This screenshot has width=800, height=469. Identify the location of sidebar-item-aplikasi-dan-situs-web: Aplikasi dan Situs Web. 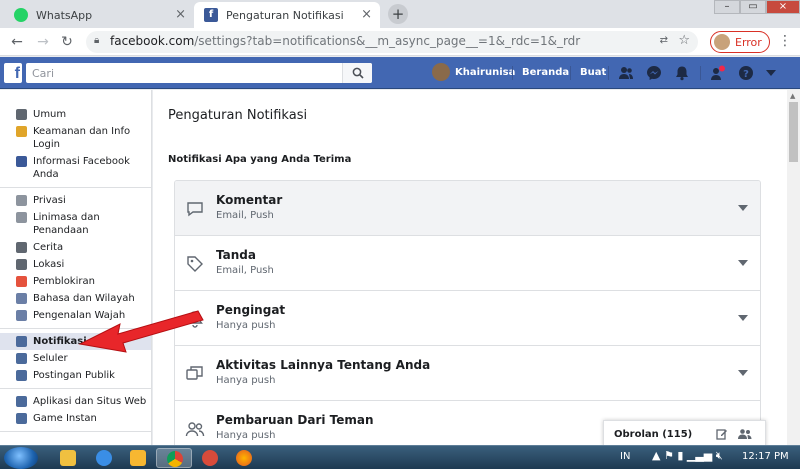
(75, 401).